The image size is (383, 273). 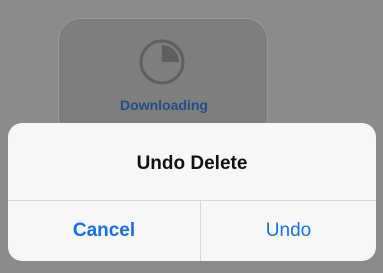 I want to click on cancel-button: Cancel, so click(x=104, y=231).